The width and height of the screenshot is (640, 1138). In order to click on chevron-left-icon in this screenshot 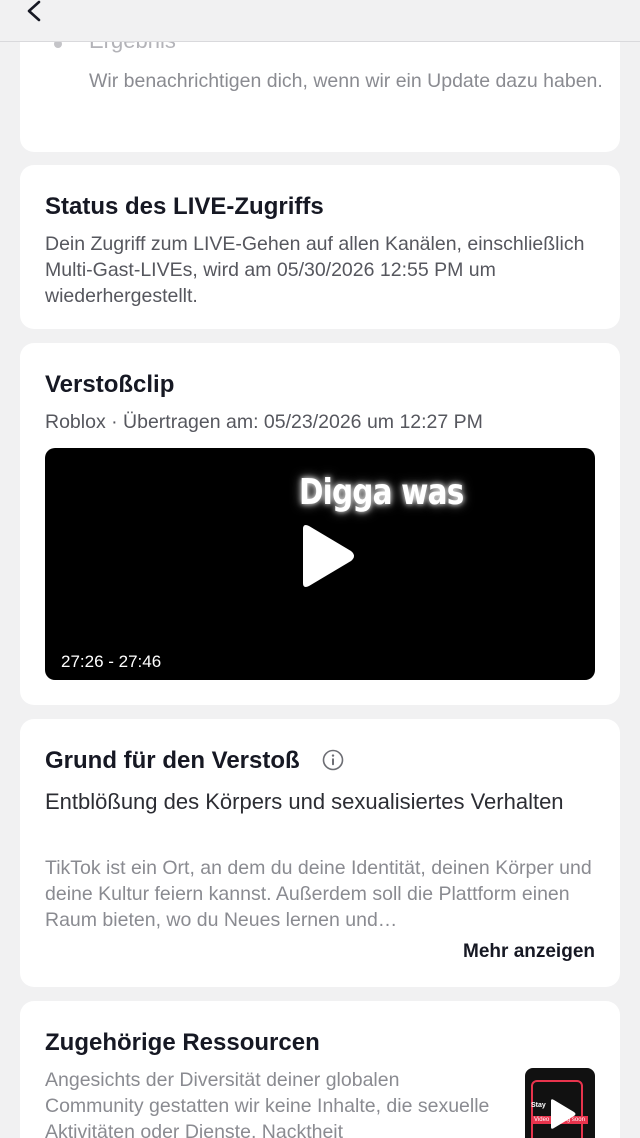, I will do `click(34, 11)`.